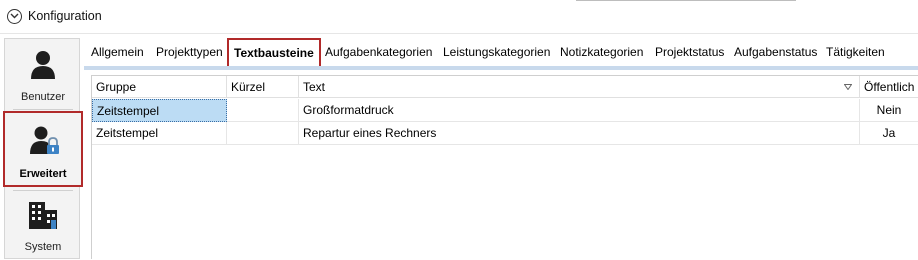  What do you see at coordinates (579, 87) in the screenshot?
I see `column-header-text: Text` at bounding box center [579, 87].